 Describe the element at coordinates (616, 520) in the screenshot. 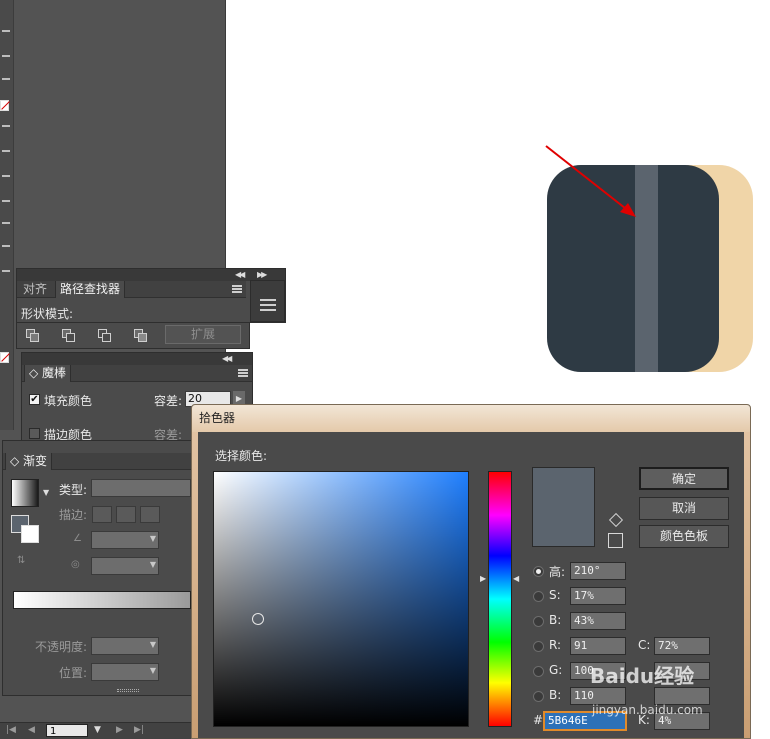

I see `out-of-gamut-cube-icon` at that location.